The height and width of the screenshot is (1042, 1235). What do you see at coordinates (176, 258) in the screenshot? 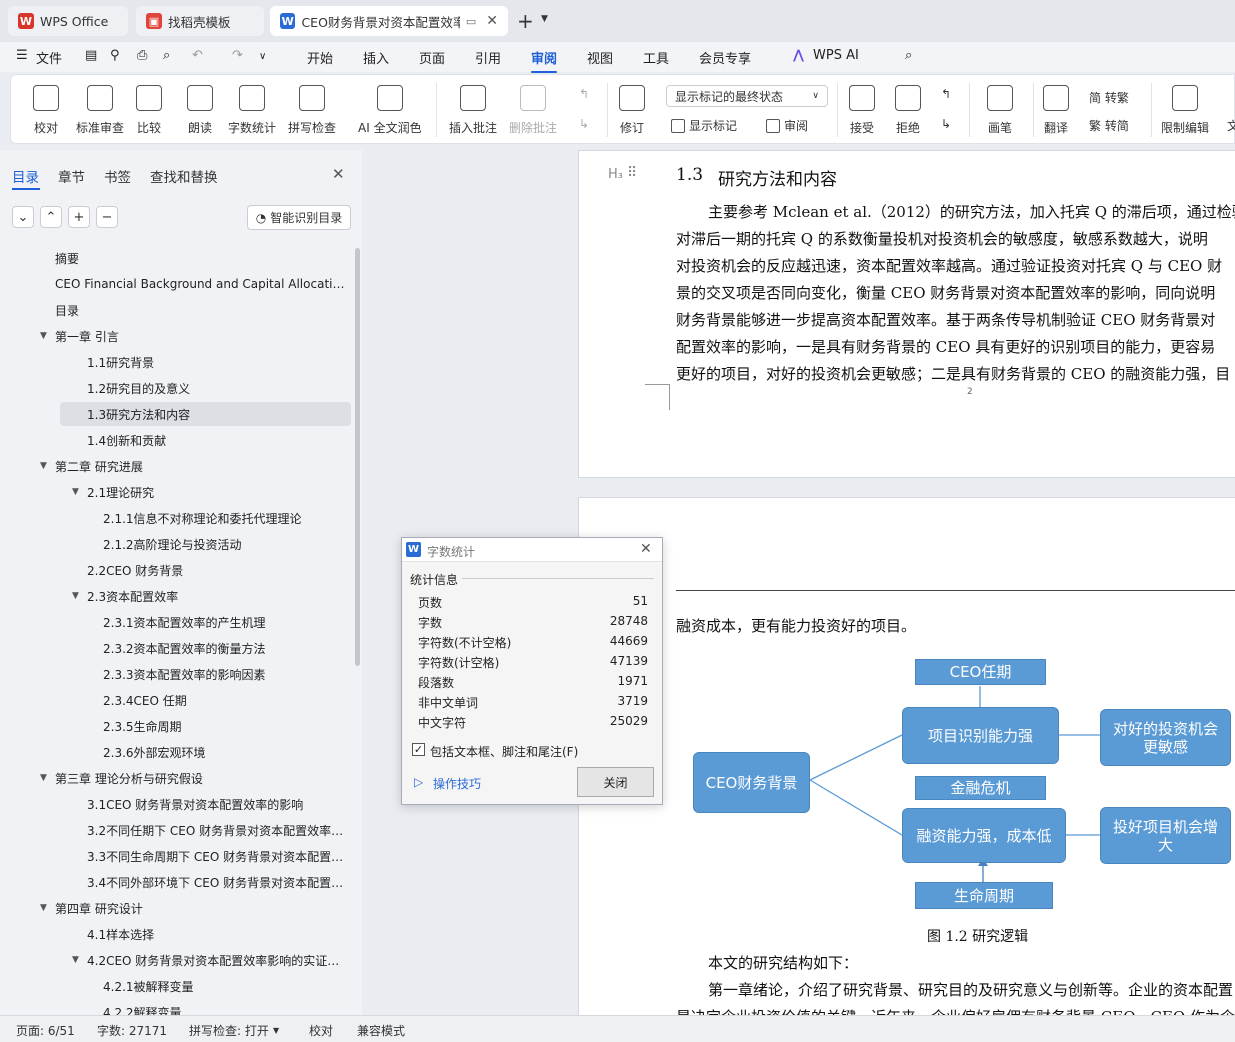
I see `toc-item: 摘要` at bounding box center [176, 258].